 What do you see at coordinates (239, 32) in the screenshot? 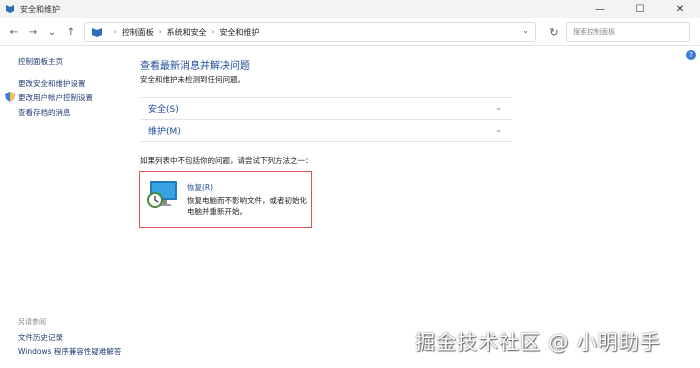
I see `breadcrumb-security-maintenance: 安全和维护` at bounding box center [239, 32].